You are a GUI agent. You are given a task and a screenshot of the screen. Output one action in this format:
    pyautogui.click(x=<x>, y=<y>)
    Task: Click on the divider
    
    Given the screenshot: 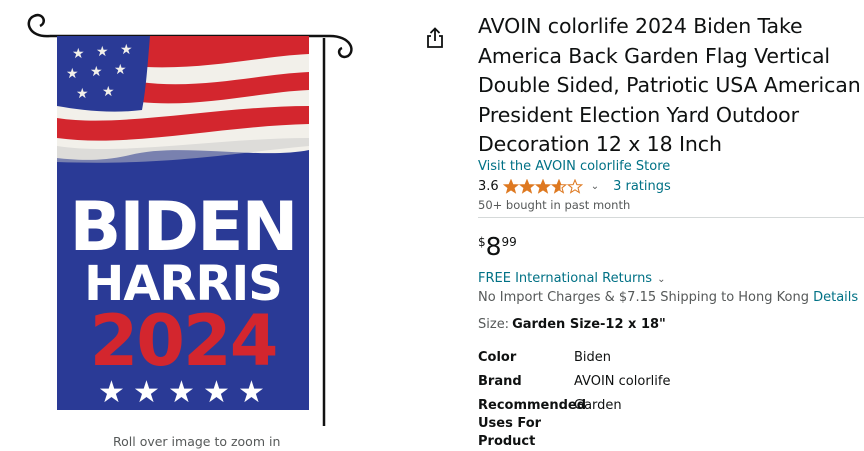 What is the action you would take?
    pyautogui.click(x=671, y=217)
    